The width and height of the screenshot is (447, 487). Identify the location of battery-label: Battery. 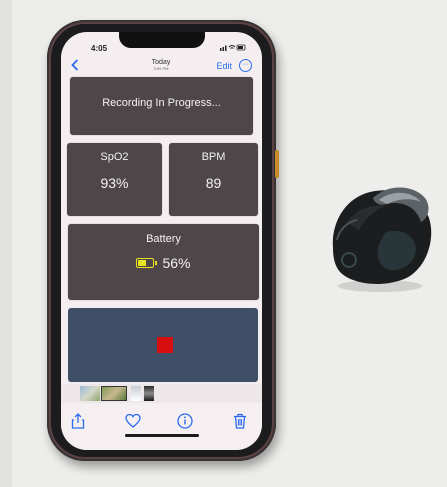
(163, 239).